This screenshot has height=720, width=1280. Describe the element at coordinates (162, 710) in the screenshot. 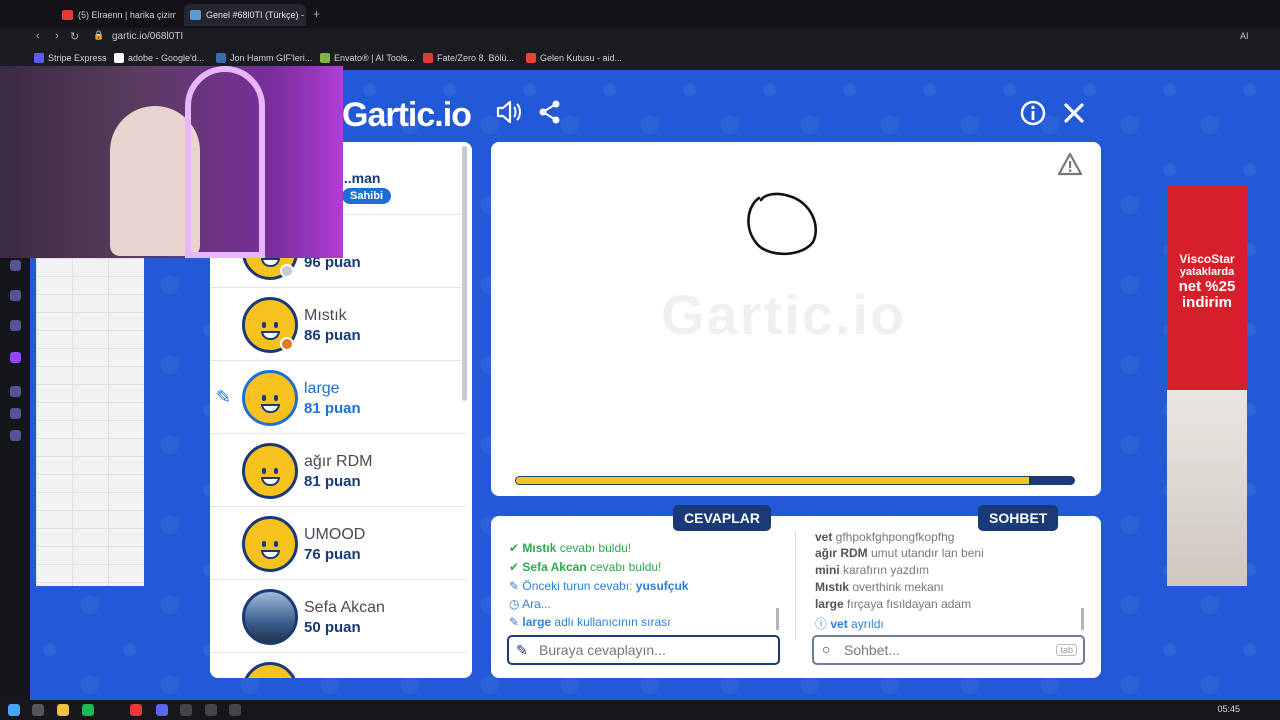

I see `discord-icon` at that location.